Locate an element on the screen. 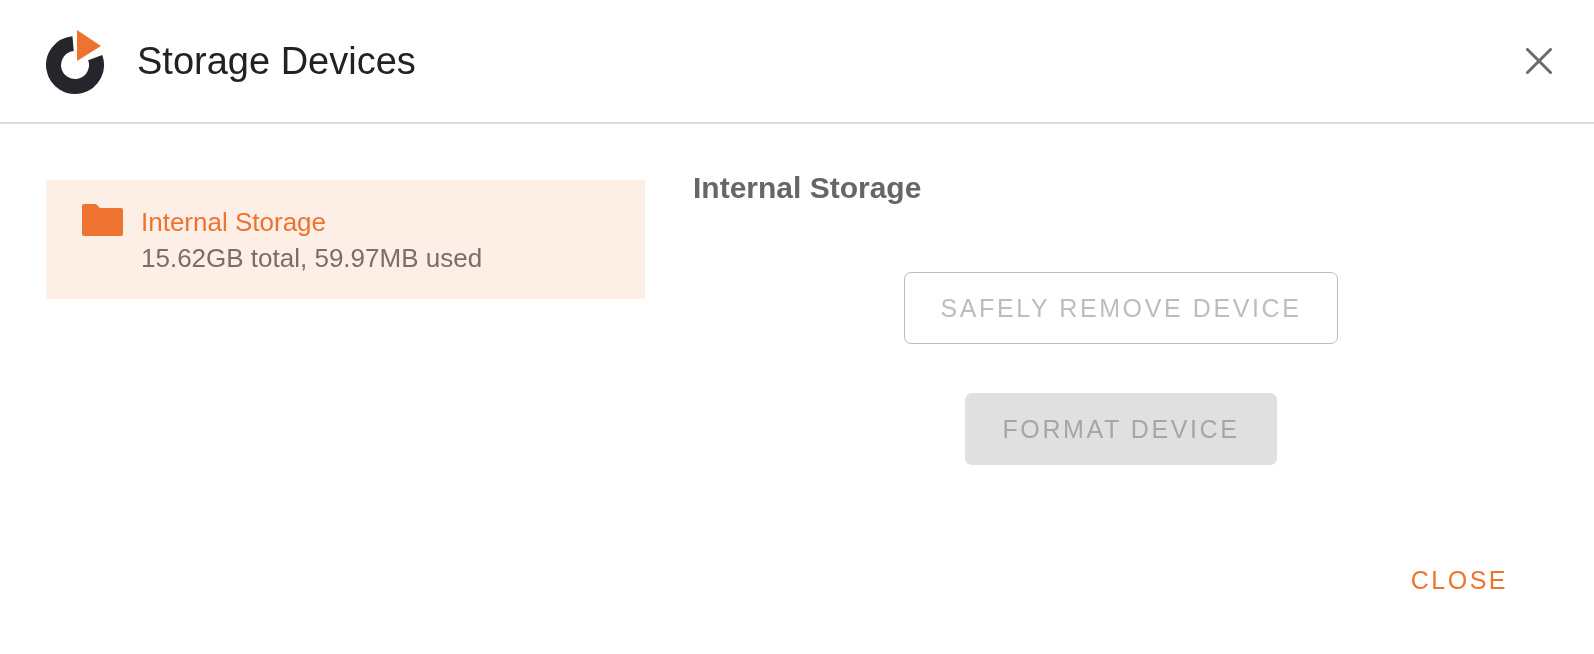 The height and width of the screenshot is (654, 1594). device-summary: 15.62GB total, 59.97MB used is located at coordinates (312, 258).